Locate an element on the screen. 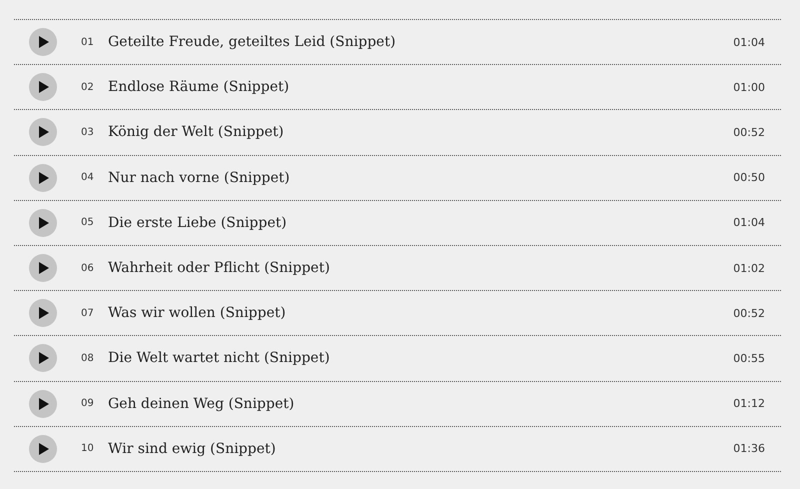 Image resolution: width=800 pixels, height=489 pixels. track-number: 06 is located at coordinates (88, 268).